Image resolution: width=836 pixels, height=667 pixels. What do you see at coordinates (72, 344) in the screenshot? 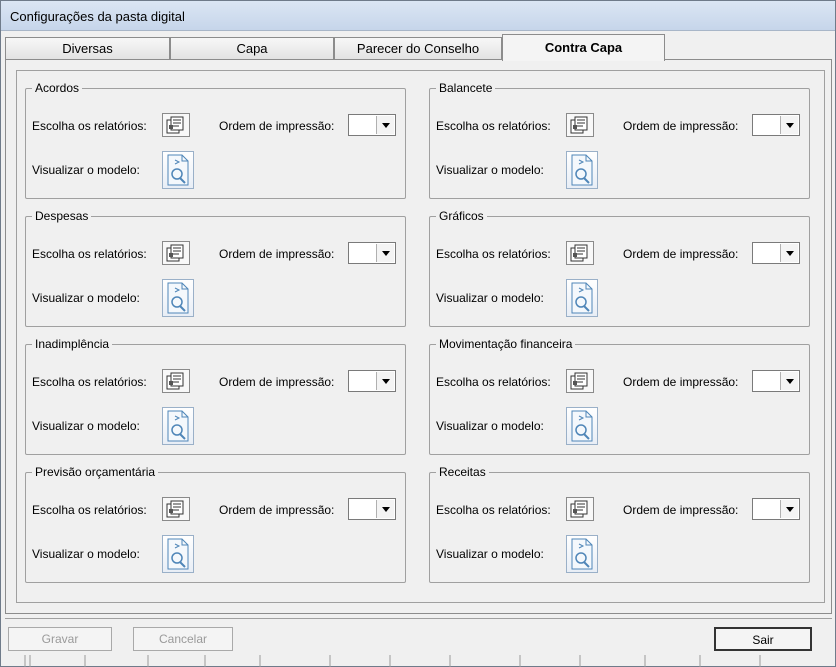
I see `group-title: Inadimplência` at bounding box center [72, 344].